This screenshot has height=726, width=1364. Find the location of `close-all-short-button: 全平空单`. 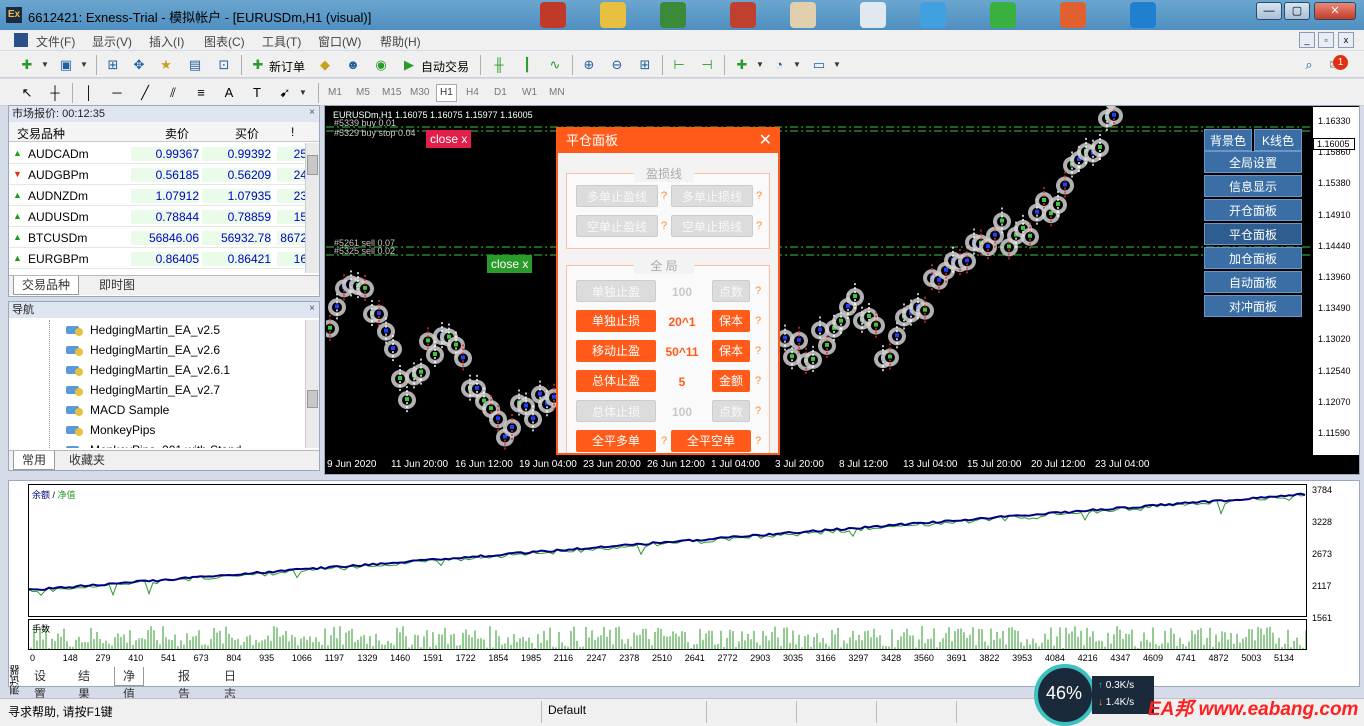

close-all-short-button: 全平空单 is located at coordinates (711, 441).